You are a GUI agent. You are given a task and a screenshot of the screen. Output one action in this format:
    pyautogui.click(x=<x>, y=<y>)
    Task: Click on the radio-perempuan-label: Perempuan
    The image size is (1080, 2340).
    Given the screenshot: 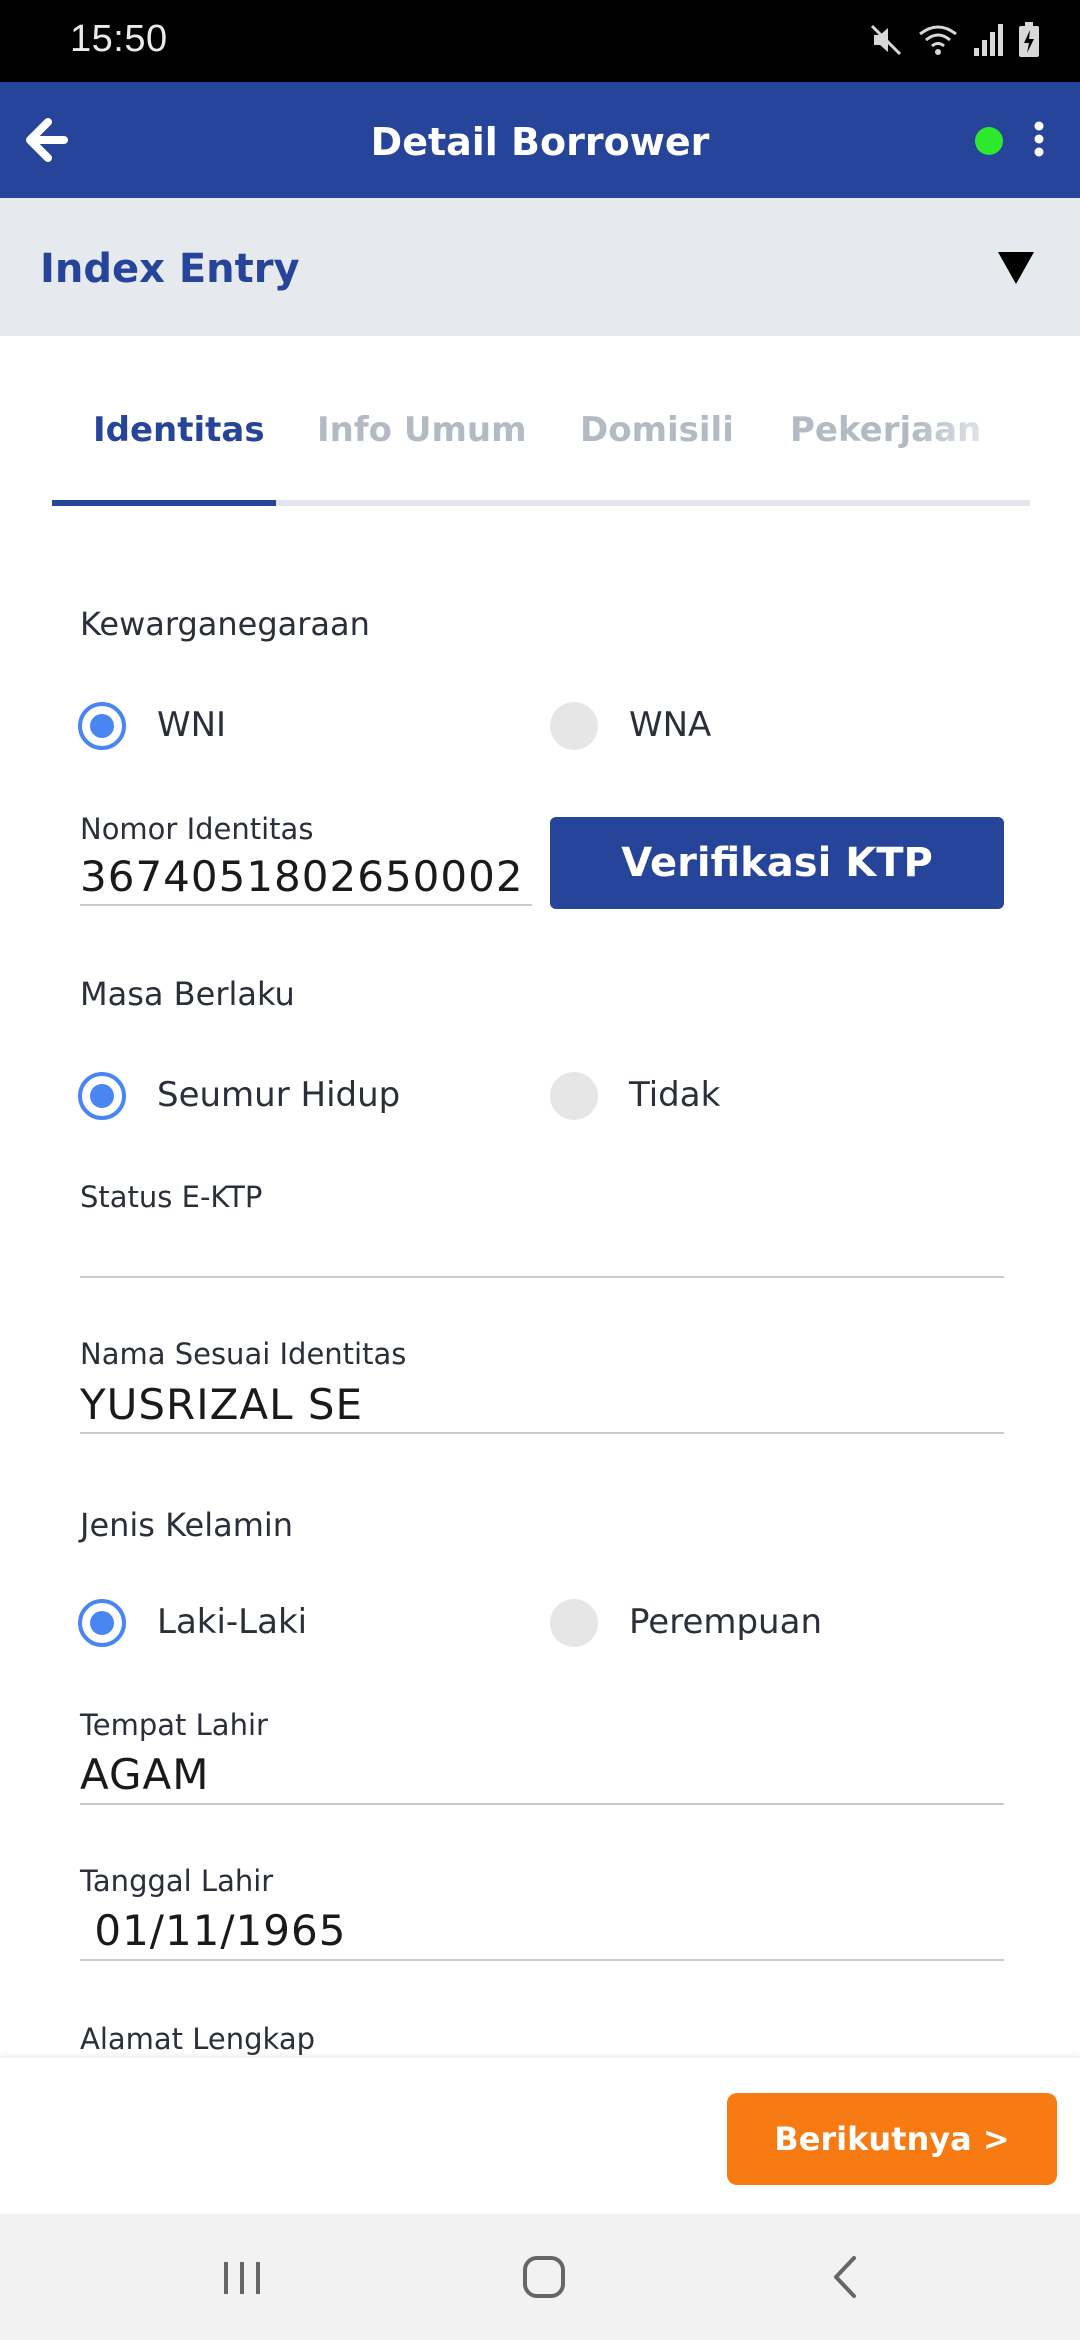 What is the action you would take?
    pyautogui.click(x=725, y=1622)
    